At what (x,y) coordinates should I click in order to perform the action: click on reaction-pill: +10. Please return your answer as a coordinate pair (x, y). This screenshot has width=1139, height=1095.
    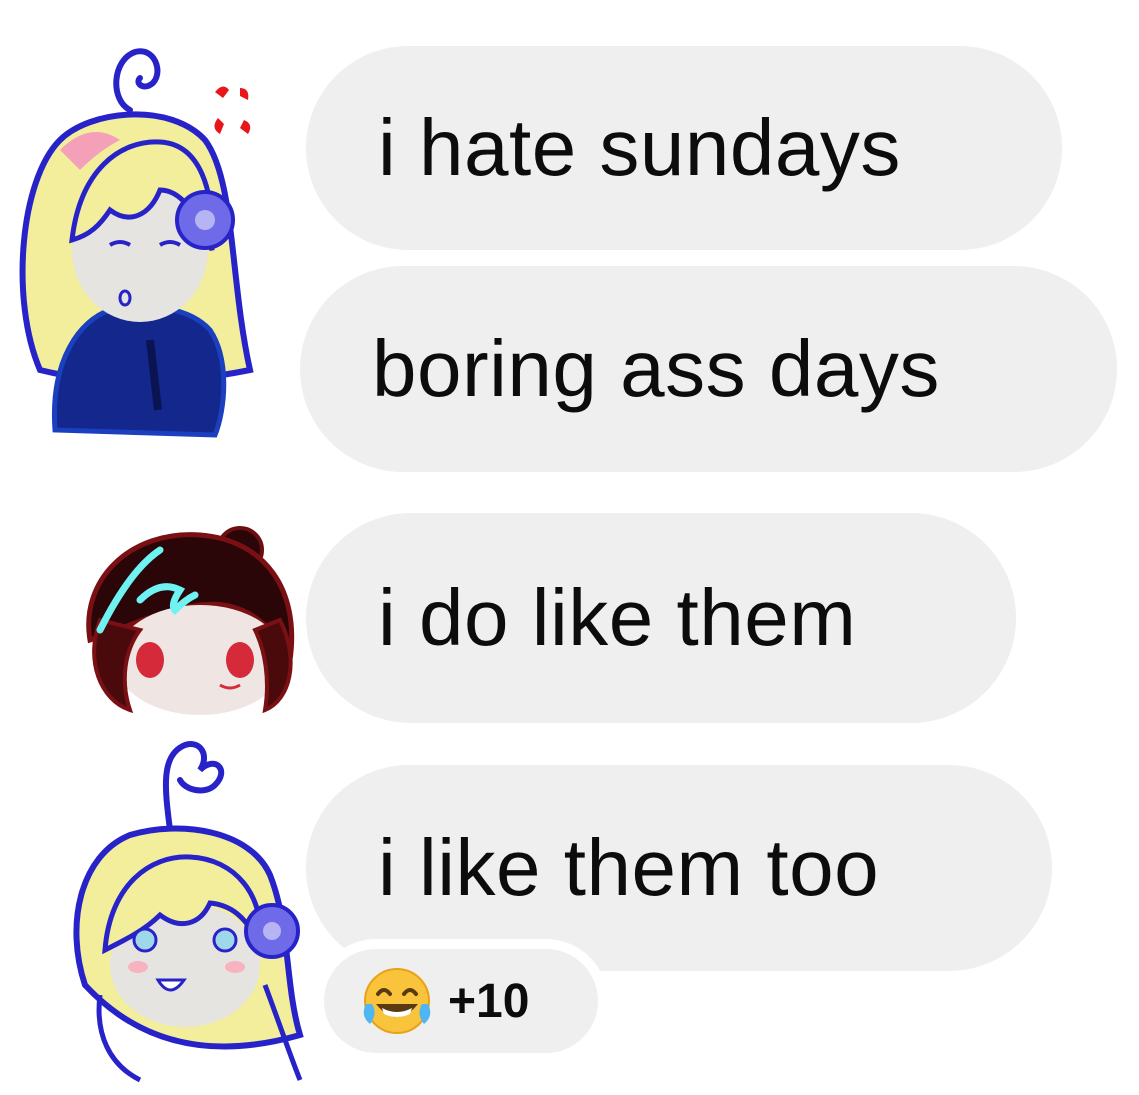
    Looking at the image, I should click on (461, 1001).